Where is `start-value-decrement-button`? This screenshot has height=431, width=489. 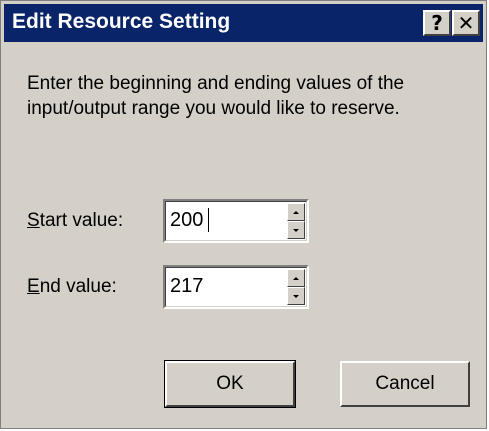 start-value-decrement-button is located at coordinates (296, 230).